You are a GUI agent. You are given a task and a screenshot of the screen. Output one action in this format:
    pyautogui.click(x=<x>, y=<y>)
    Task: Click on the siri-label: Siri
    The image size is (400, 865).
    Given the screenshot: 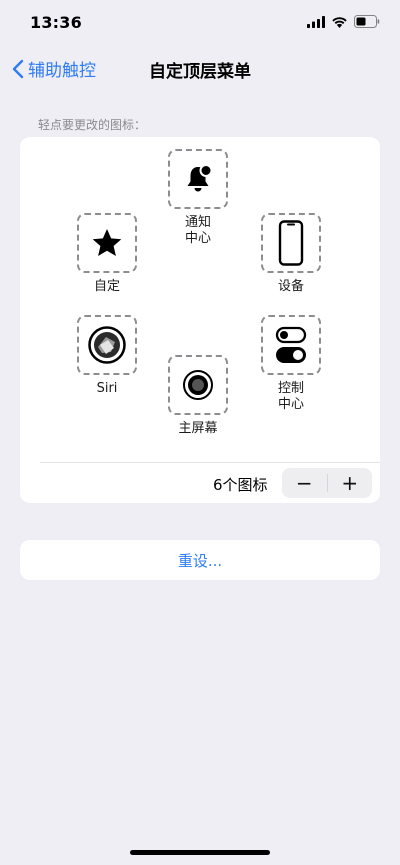 What is the action you would take?
    pyautogui.click(x=107, y=388)
    